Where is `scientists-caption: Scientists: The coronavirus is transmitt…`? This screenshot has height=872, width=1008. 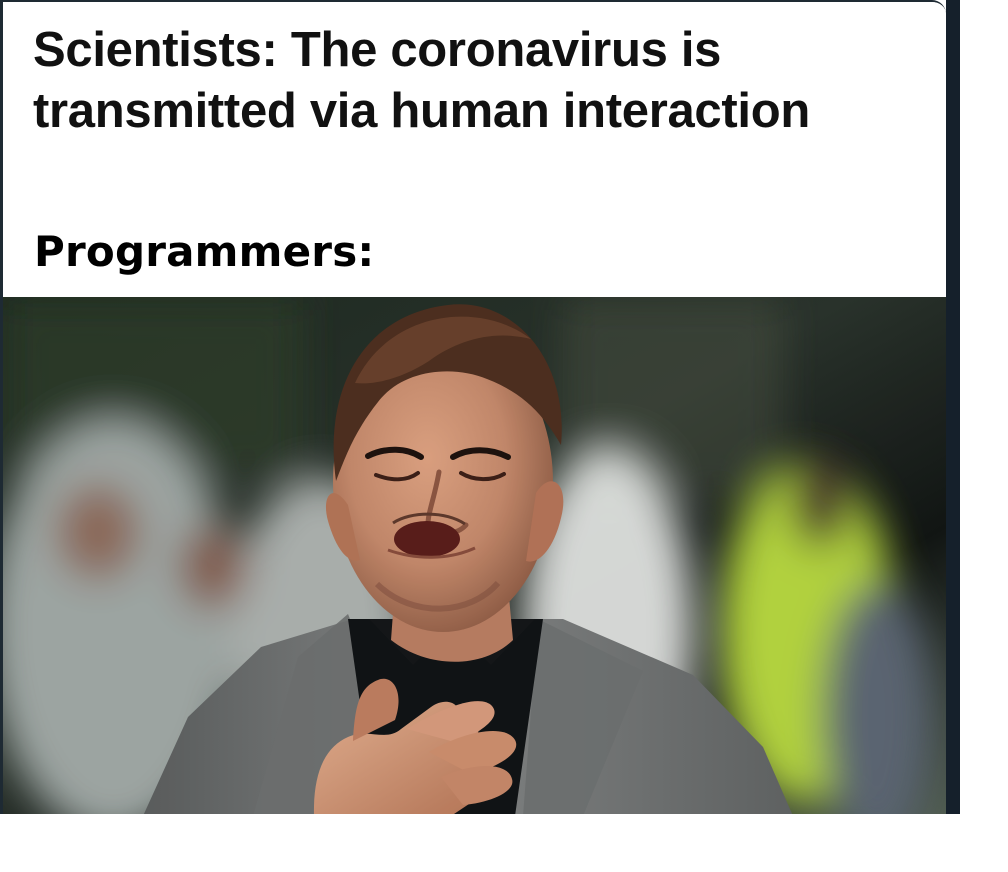
scientists-caption: Scientists: The coronavirus is transmitt… is located at coordinates (421, 80).